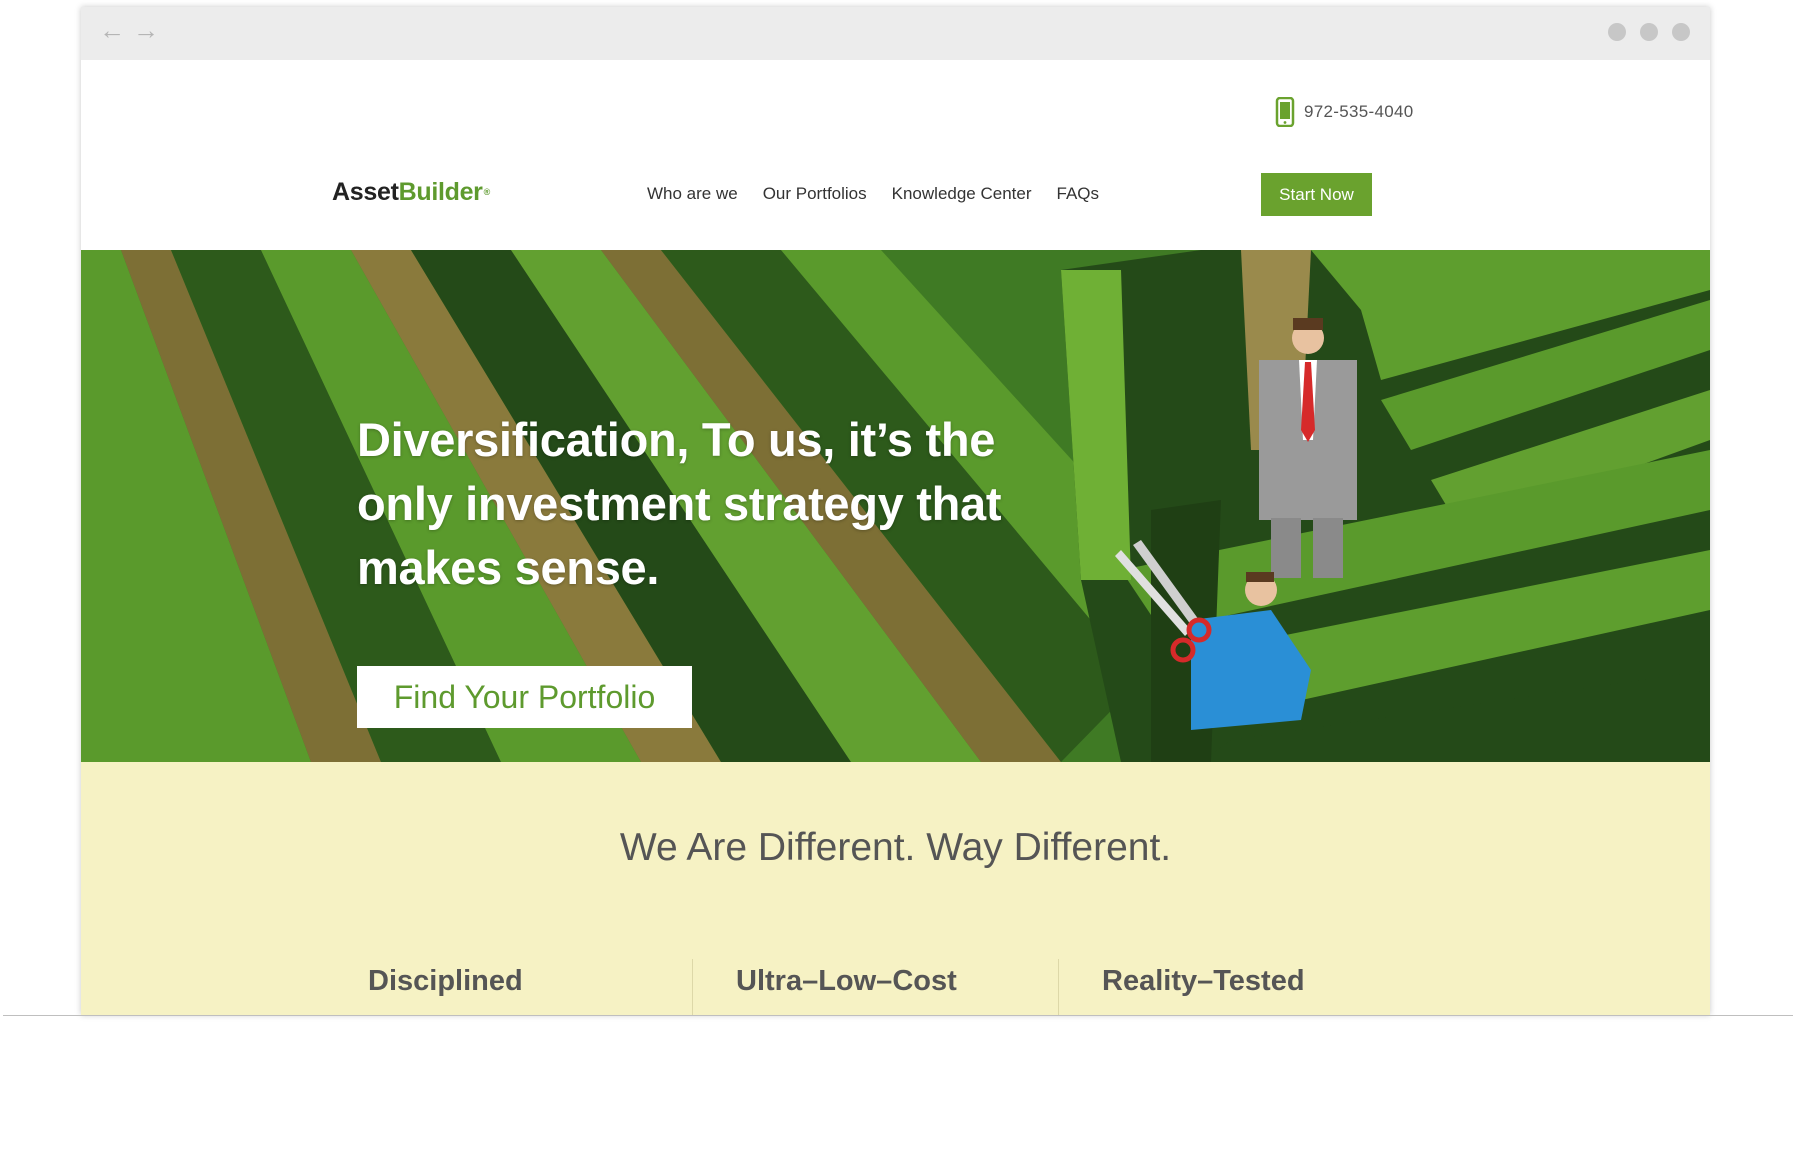 The width and height of the screenshot is (1800, 1158). I want to click on nav-link-our-portfolios: Our Portfolios, so click(815, 194).